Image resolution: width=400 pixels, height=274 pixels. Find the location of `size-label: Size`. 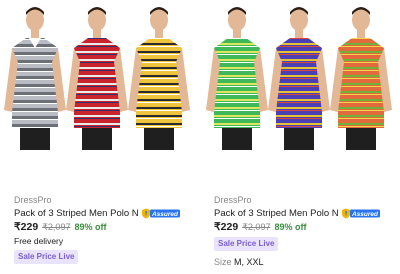

size-label: Size is located at coordinates (223, 262).